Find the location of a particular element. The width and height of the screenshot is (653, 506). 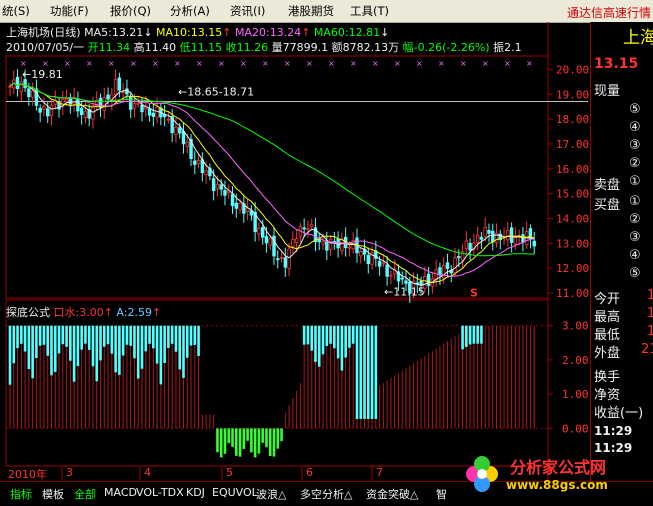

indicator-header: 探底公式 口水:3.00↑ A:2.59↑ is located at coordinates (84, 312).